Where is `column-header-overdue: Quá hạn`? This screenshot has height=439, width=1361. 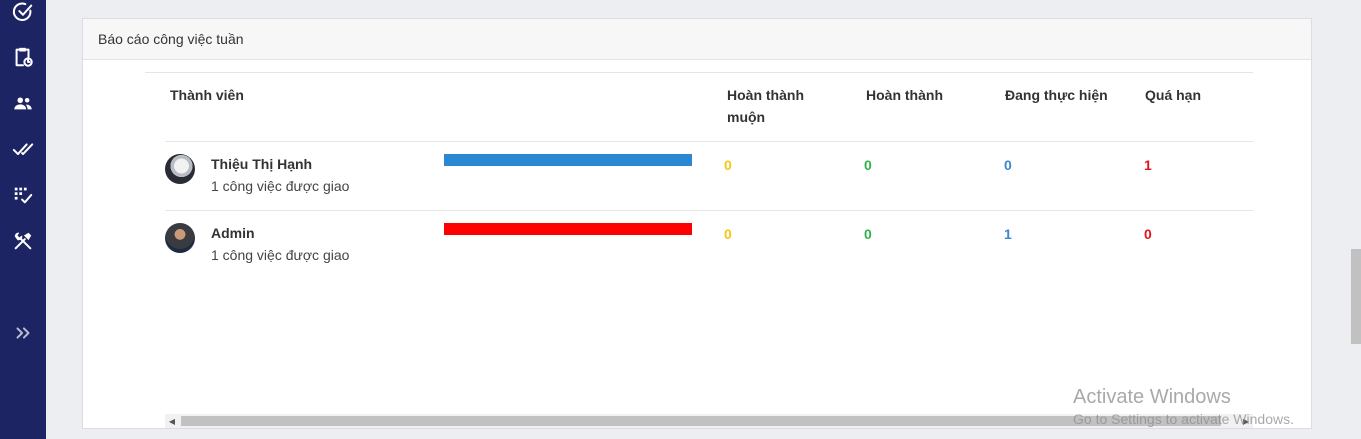
column-header-overdue: Quá hạn is located at coordinates (1173, 95).